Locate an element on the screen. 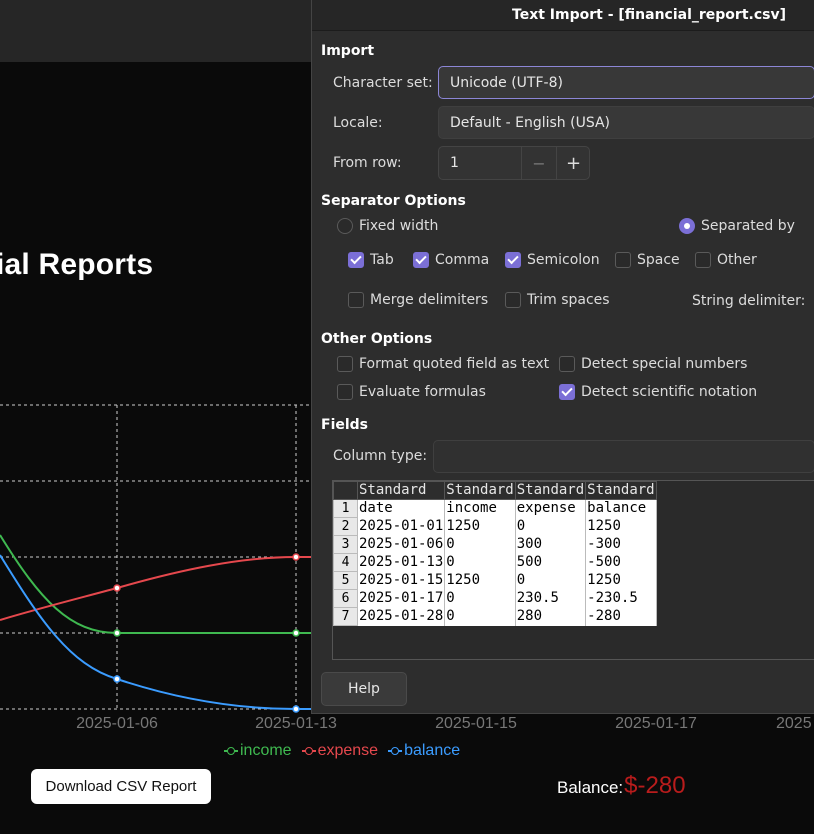  table-cell: income is located at coordinates (480, 508).